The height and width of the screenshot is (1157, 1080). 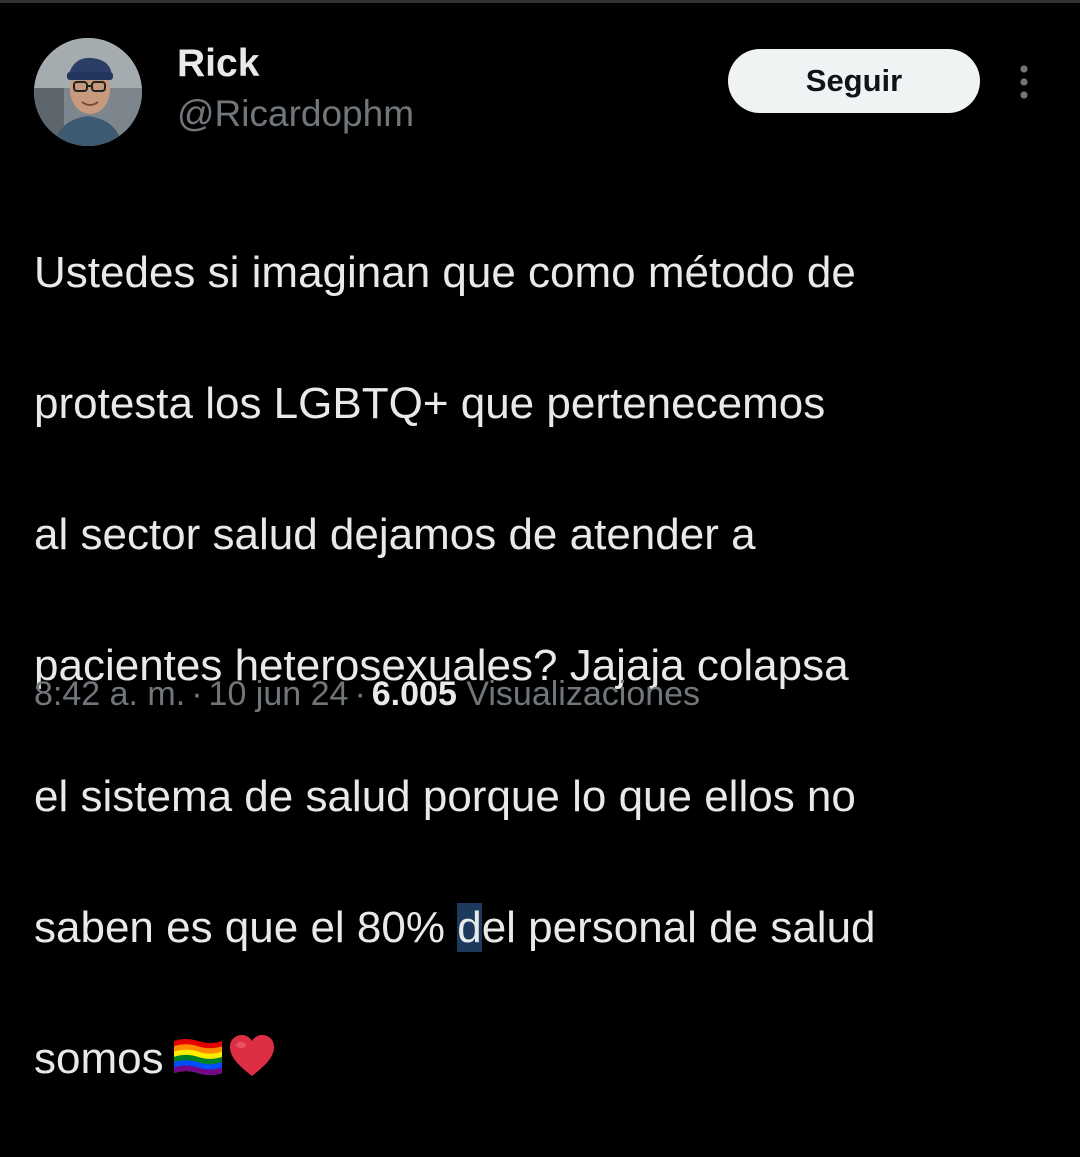 I want to click on tweet-text-line: somos, so click(x=544, y=1059).